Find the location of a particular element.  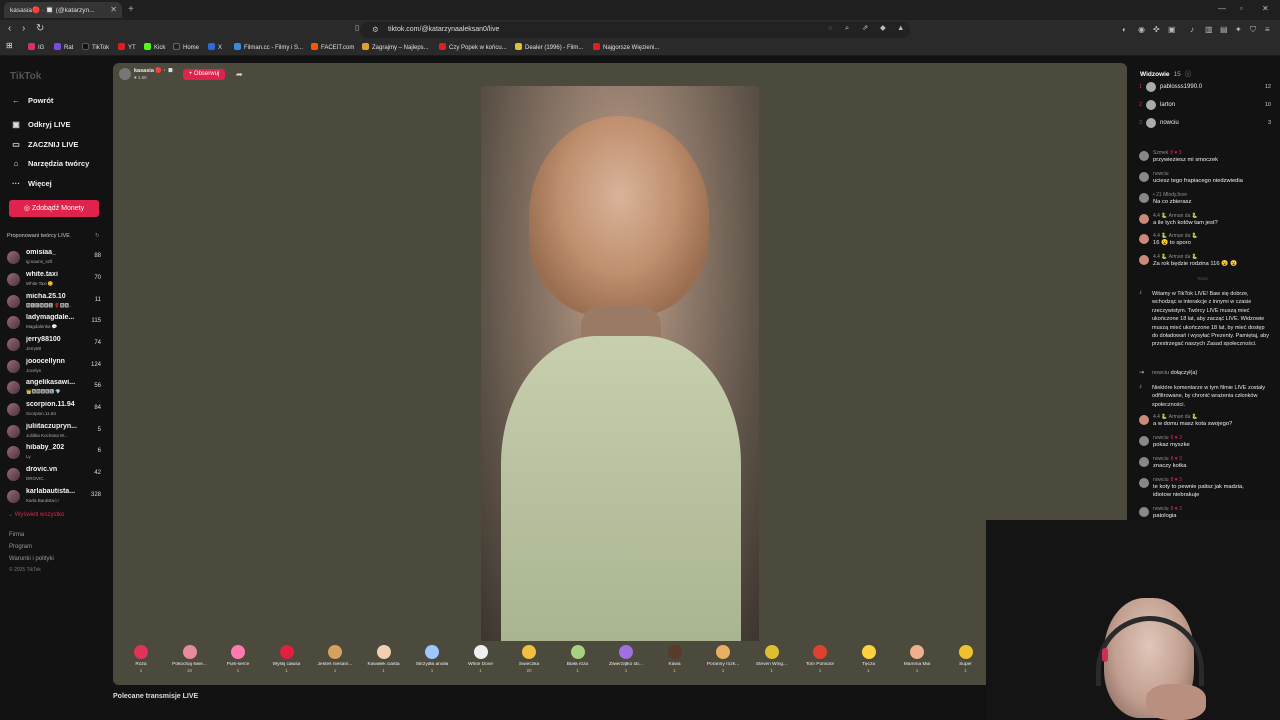

gift-item: Super 1 is located at coordinates (966, 664).